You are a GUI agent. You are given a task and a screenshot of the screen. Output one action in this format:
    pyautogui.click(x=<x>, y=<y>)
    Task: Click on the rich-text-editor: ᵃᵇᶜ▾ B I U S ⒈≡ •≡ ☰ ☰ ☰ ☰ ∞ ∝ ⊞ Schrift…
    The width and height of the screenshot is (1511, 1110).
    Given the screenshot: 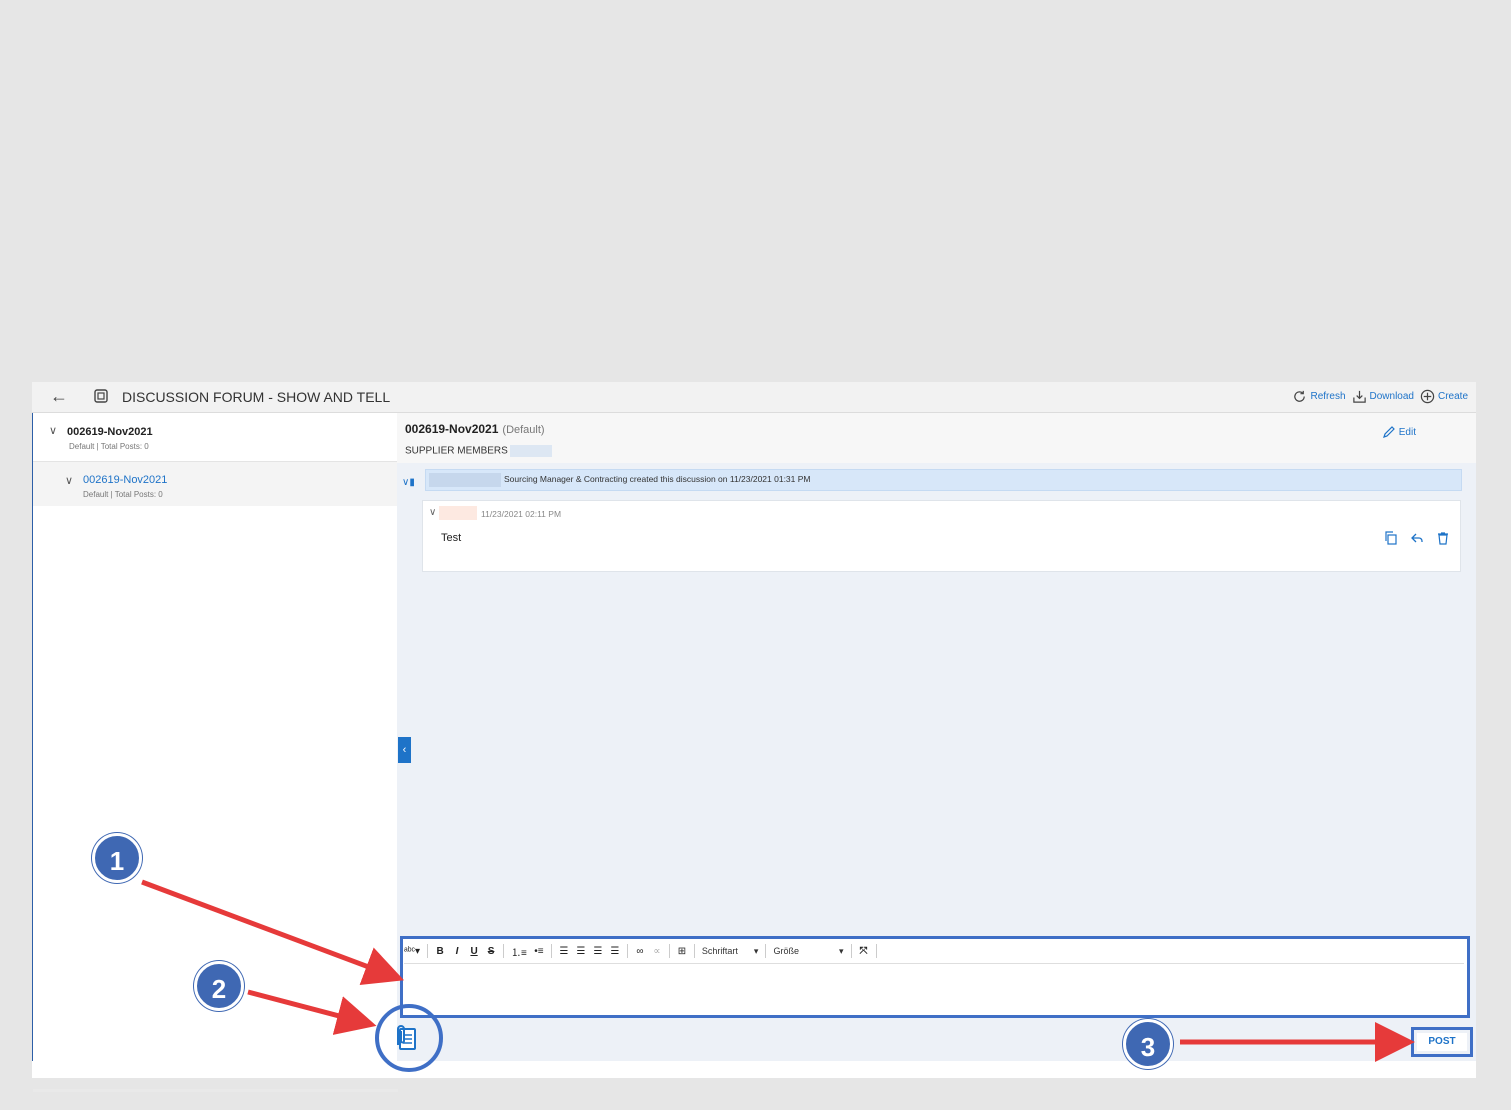 What is the action you would take?
    pyautogui.click(x=935, y=977)
    